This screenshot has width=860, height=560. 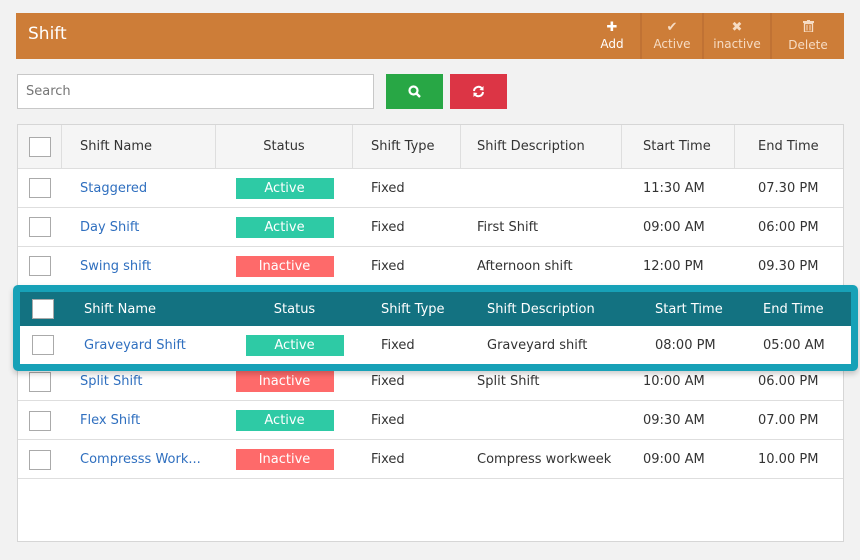 What do you see at coordinates (788, 227) in the screenshot?
I see `end-time: 06:00 PM` at bounding box center [788, 227].